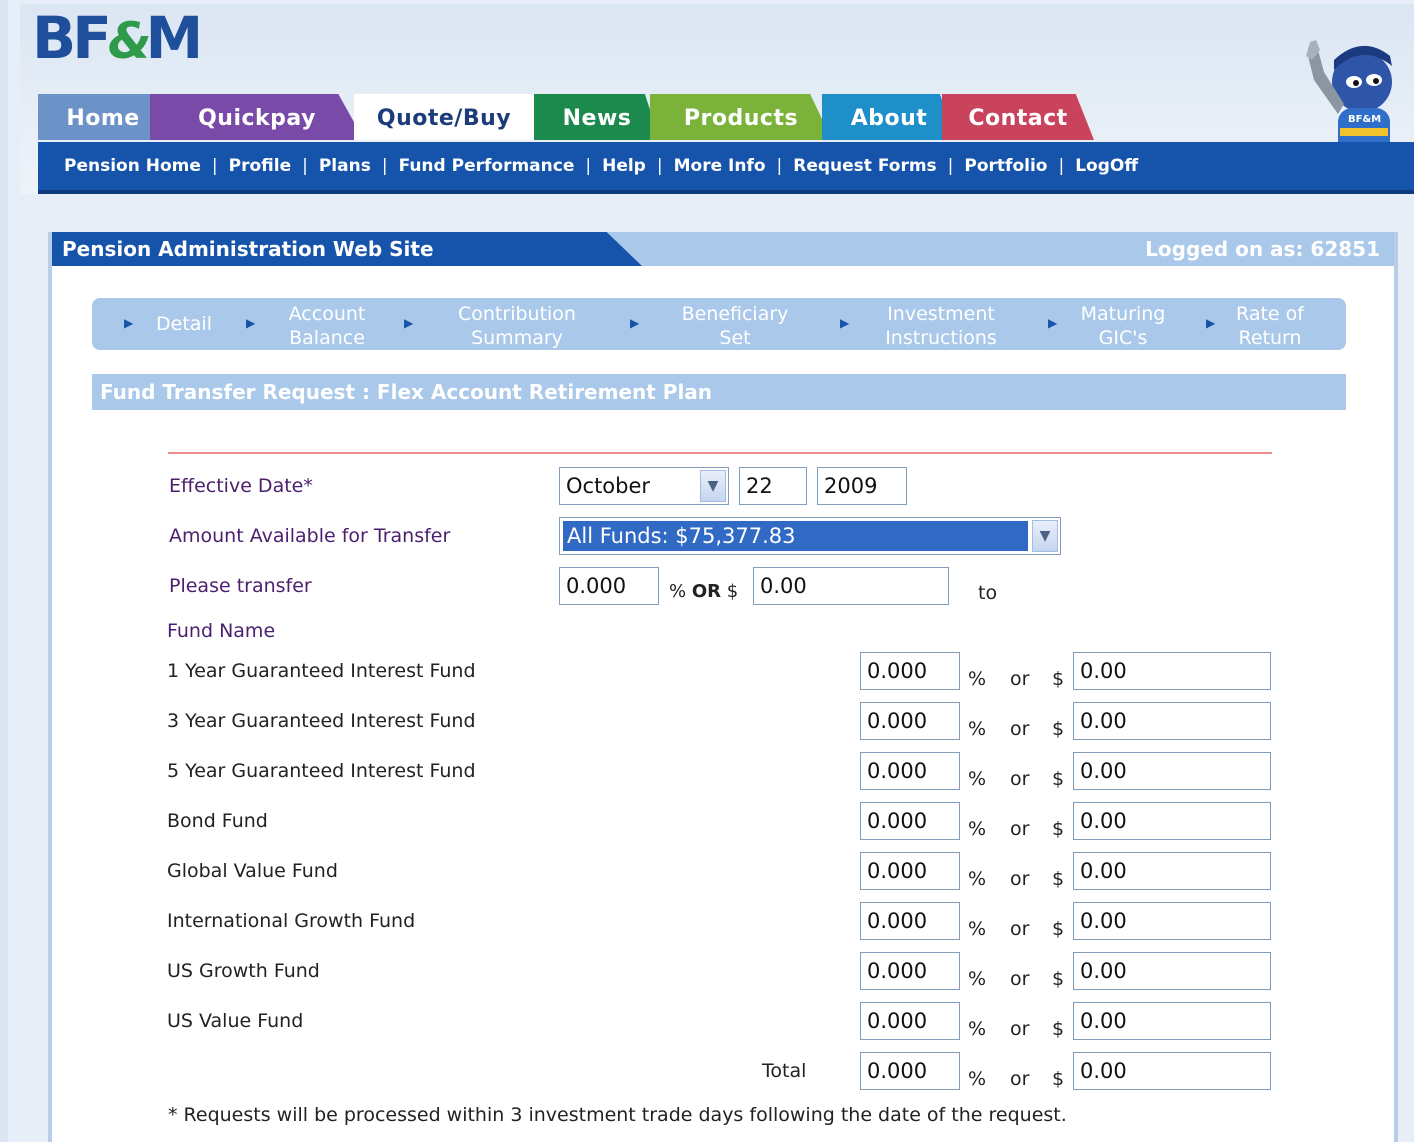 Image resolution: width=1414 pixels, height=1142 pixels. I want to click on subnav-portfolio: Portfolio, so click(1005, 166).